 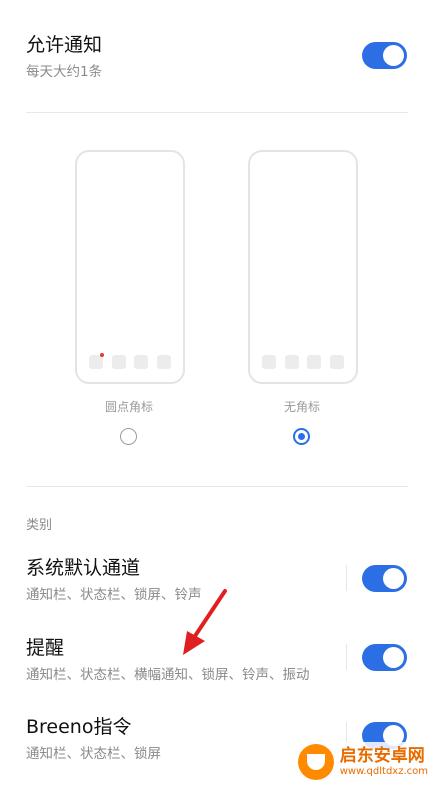 What do you see at coordinates (168, 675) in the screenshot?
I see `category-subtitle: 通知栏、状态栏、横幅通知、锁屏、铃声、振动` at bounding box center [168, 675].